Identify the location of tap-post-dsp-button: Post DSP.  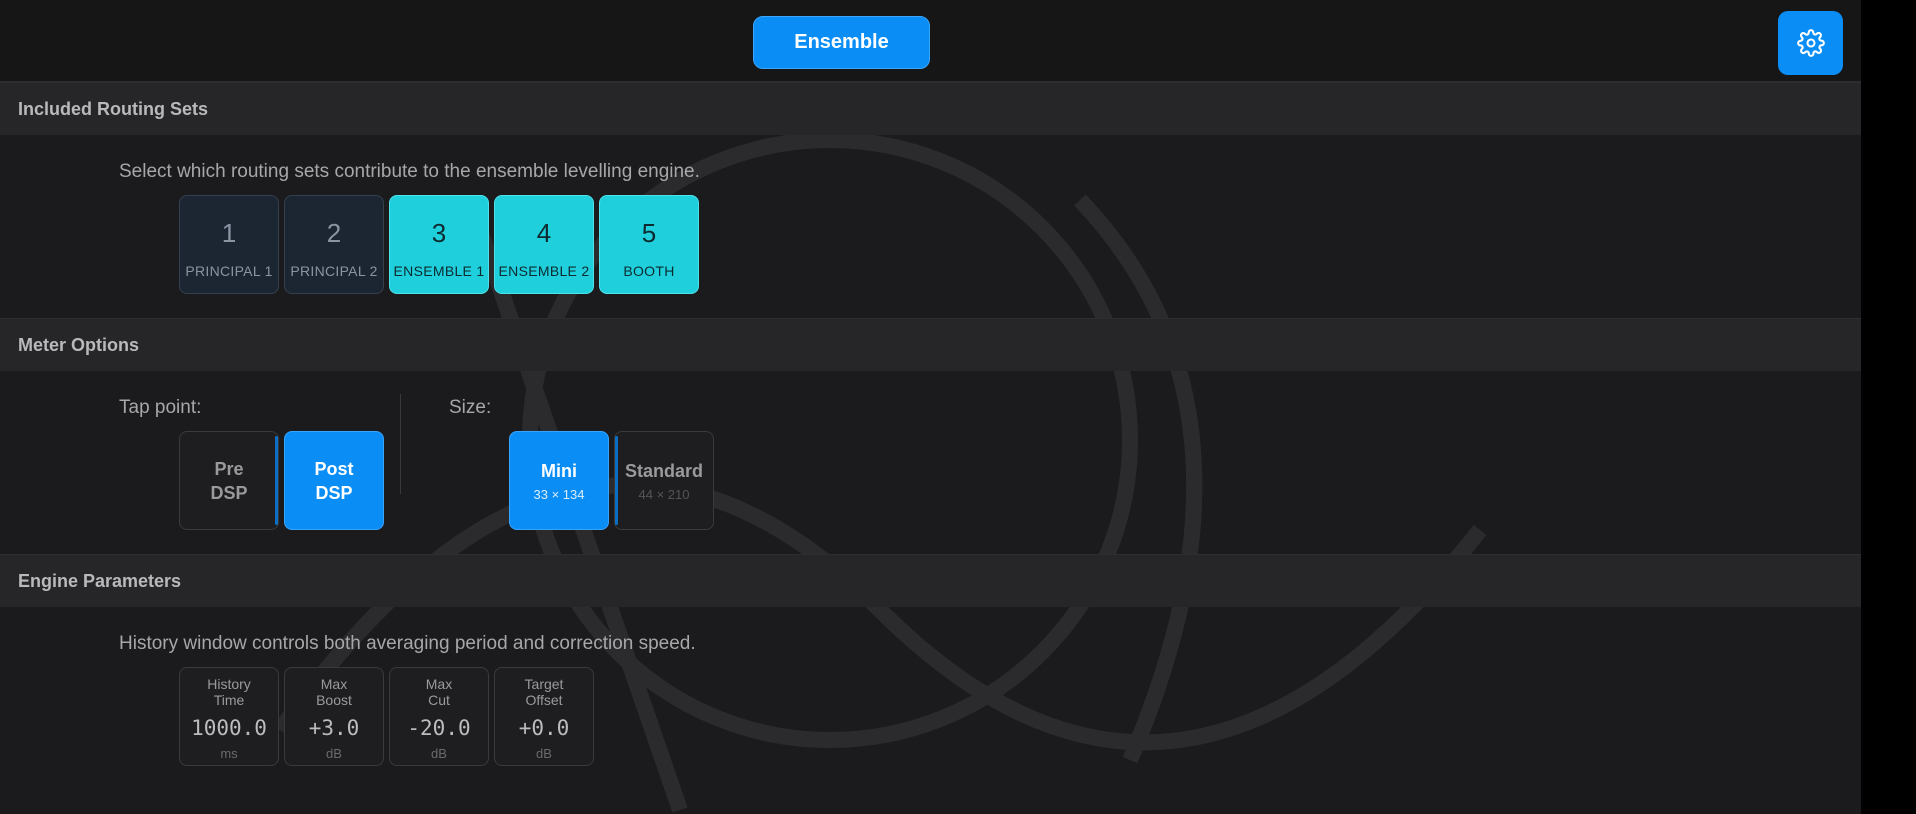
(334, 480).